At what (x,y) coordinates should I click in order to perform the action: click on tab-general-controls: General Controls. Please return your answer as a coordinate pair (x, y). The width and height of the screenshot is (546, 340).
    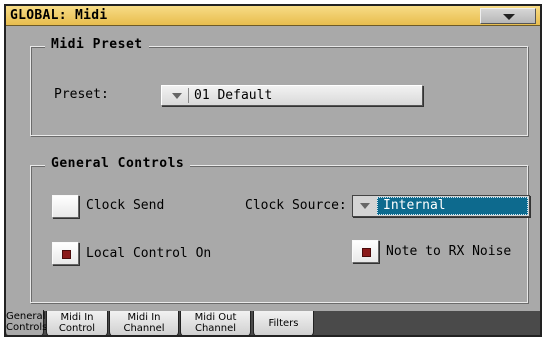
    Looking at the image, I should click on (27, 322).